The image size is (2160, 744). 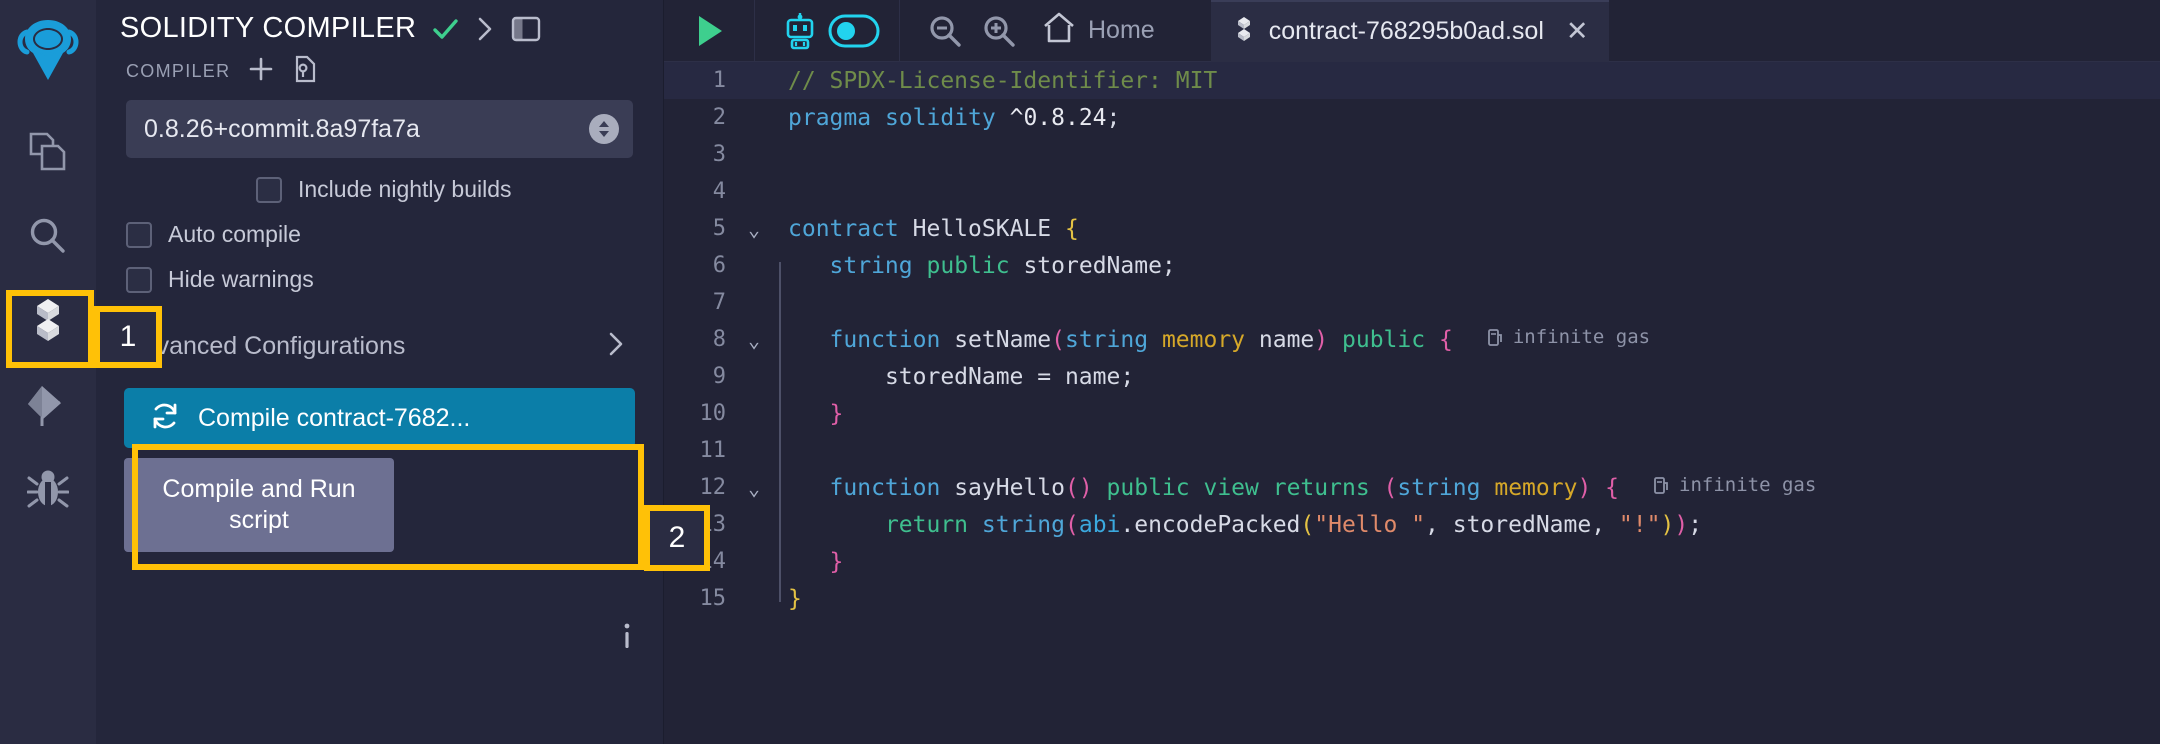 What do you see at coordinates (1412, 387) in the screenshot?
I see `code-row: 9 storedName = name;` at bounding box center [1412, 387].